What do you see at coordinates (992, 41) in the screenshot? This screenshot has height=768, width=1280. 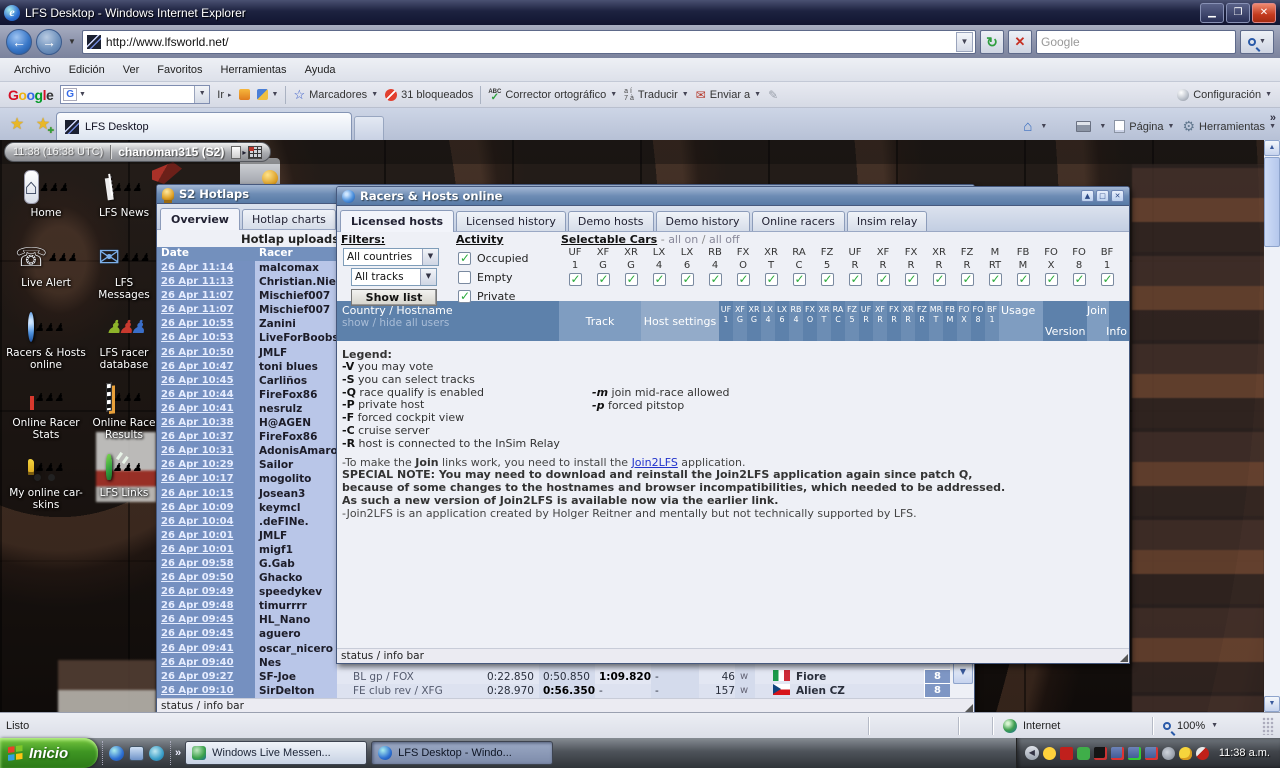 I see `refresh-button: ↻` at bounding box center [992, 41].